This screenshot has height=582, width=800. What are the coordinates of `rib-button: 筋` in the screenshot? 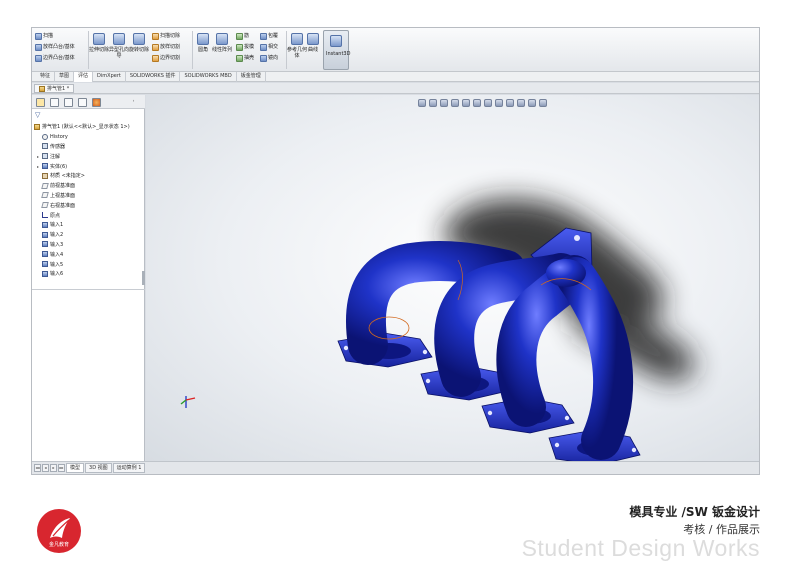 It's located at (242, 36).